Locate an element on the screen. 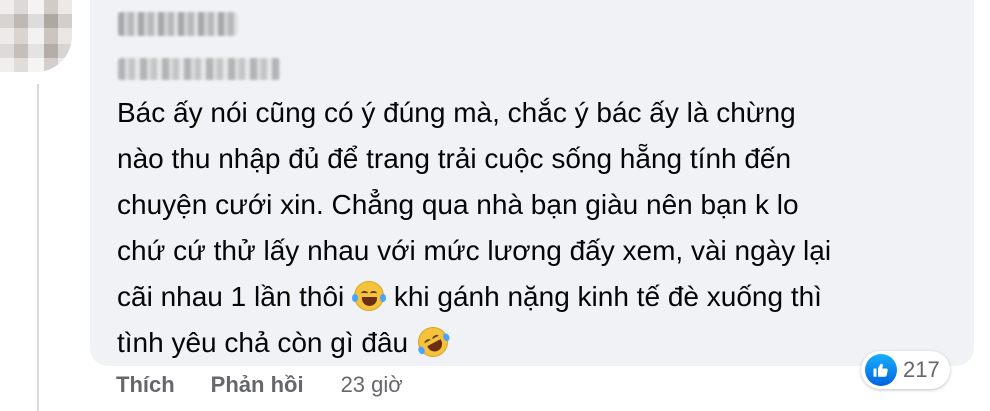  reply-button: Phản hồi is located at coordinates (257, 385).